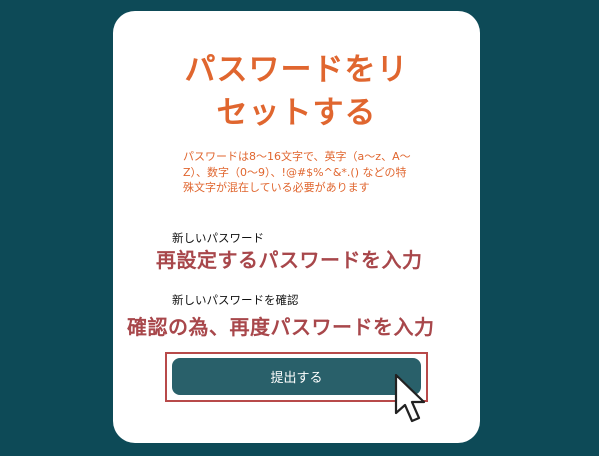 The image size is (599, 456). Describe the element at coordinates (296, 113) in the screenshot. I see `page-title-line-2: セットする` at that location.